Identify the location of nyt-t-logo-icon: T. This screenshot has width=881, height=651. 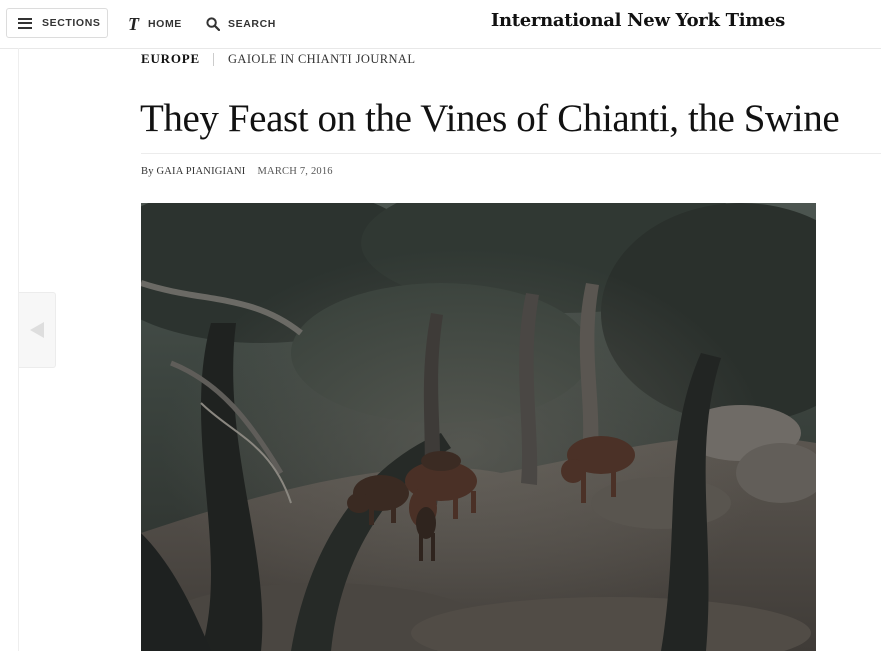
(133, 24).